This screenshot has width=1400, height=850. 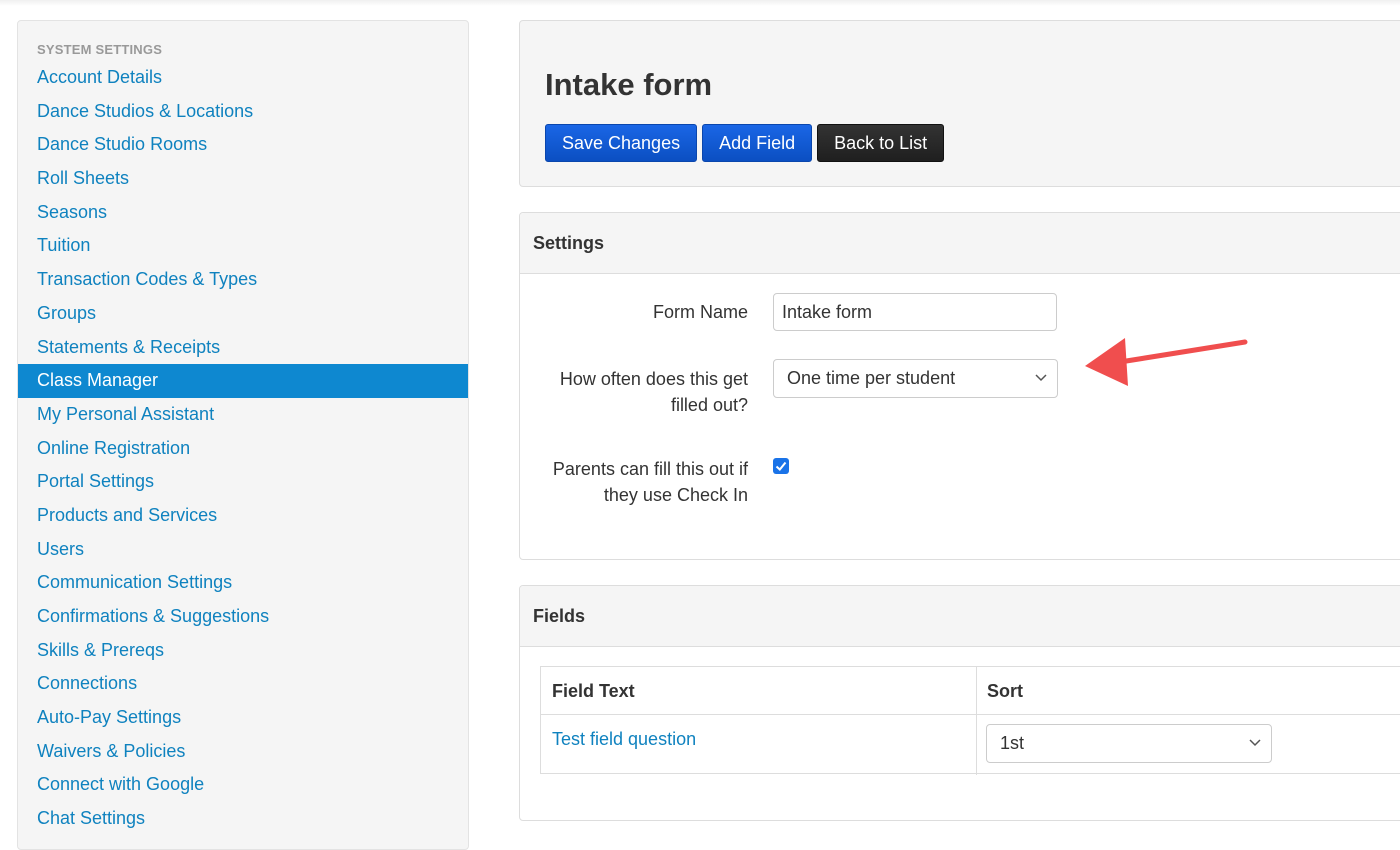 I want to click on column-header-field-text: Field Text, so click(x=593, y=691).